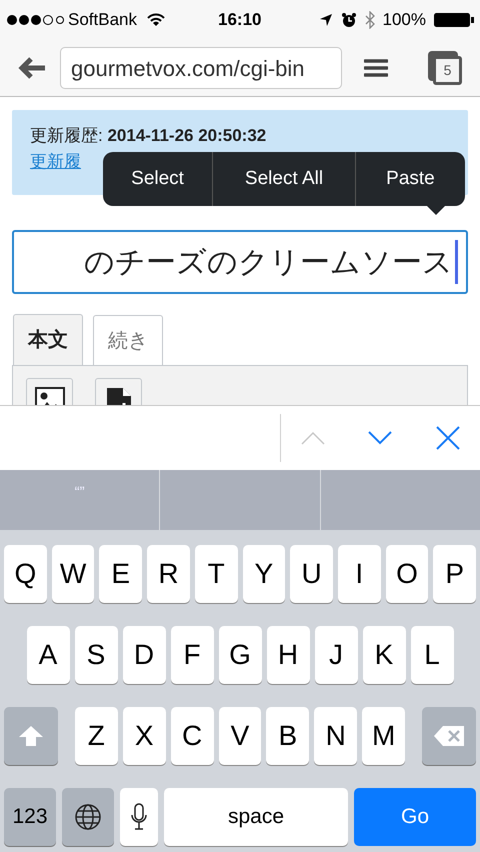 The height and width of the screenshot is (852, 480). What do you see at coordinates (369, 20) in the screenshot?
I see `bluetooth-icon` at bounding box center [369, 20].